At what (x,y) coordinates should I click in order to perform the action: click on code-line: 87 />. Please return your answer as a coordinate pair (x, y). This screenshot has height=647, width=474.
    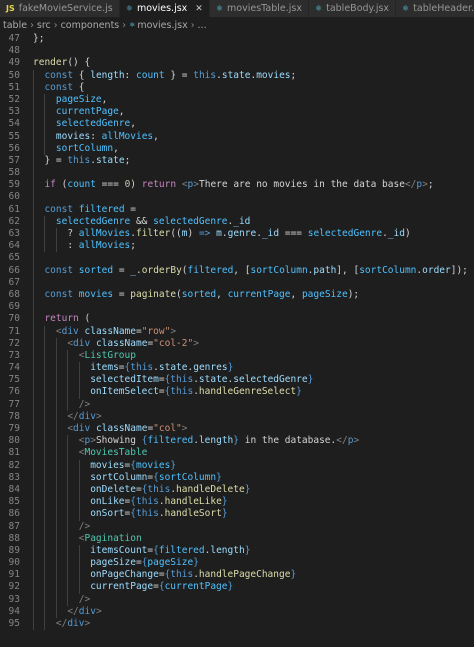
    Looking at the image, I should click on (237, 526).